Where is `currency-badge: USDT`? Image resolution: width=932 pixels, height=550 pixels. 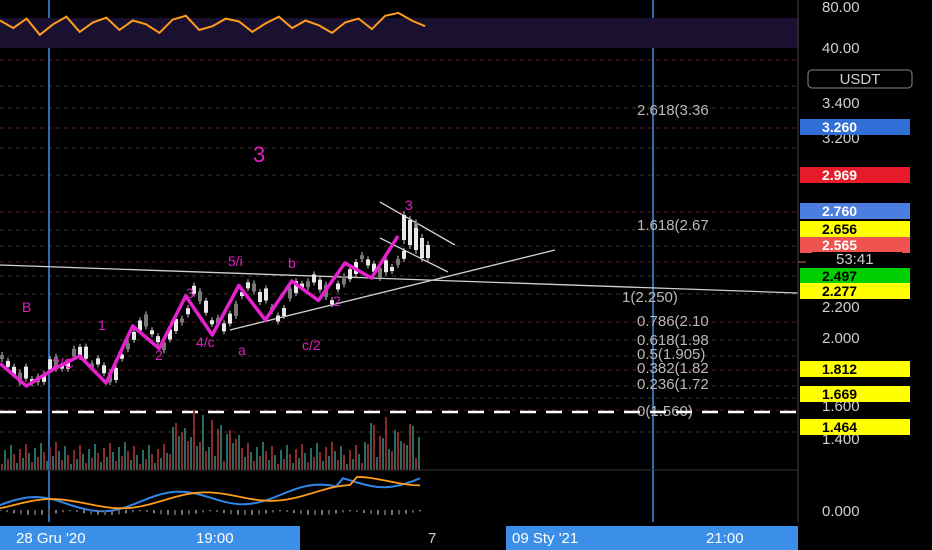
currency-badge: USDT is located at coordinates (860, 79).